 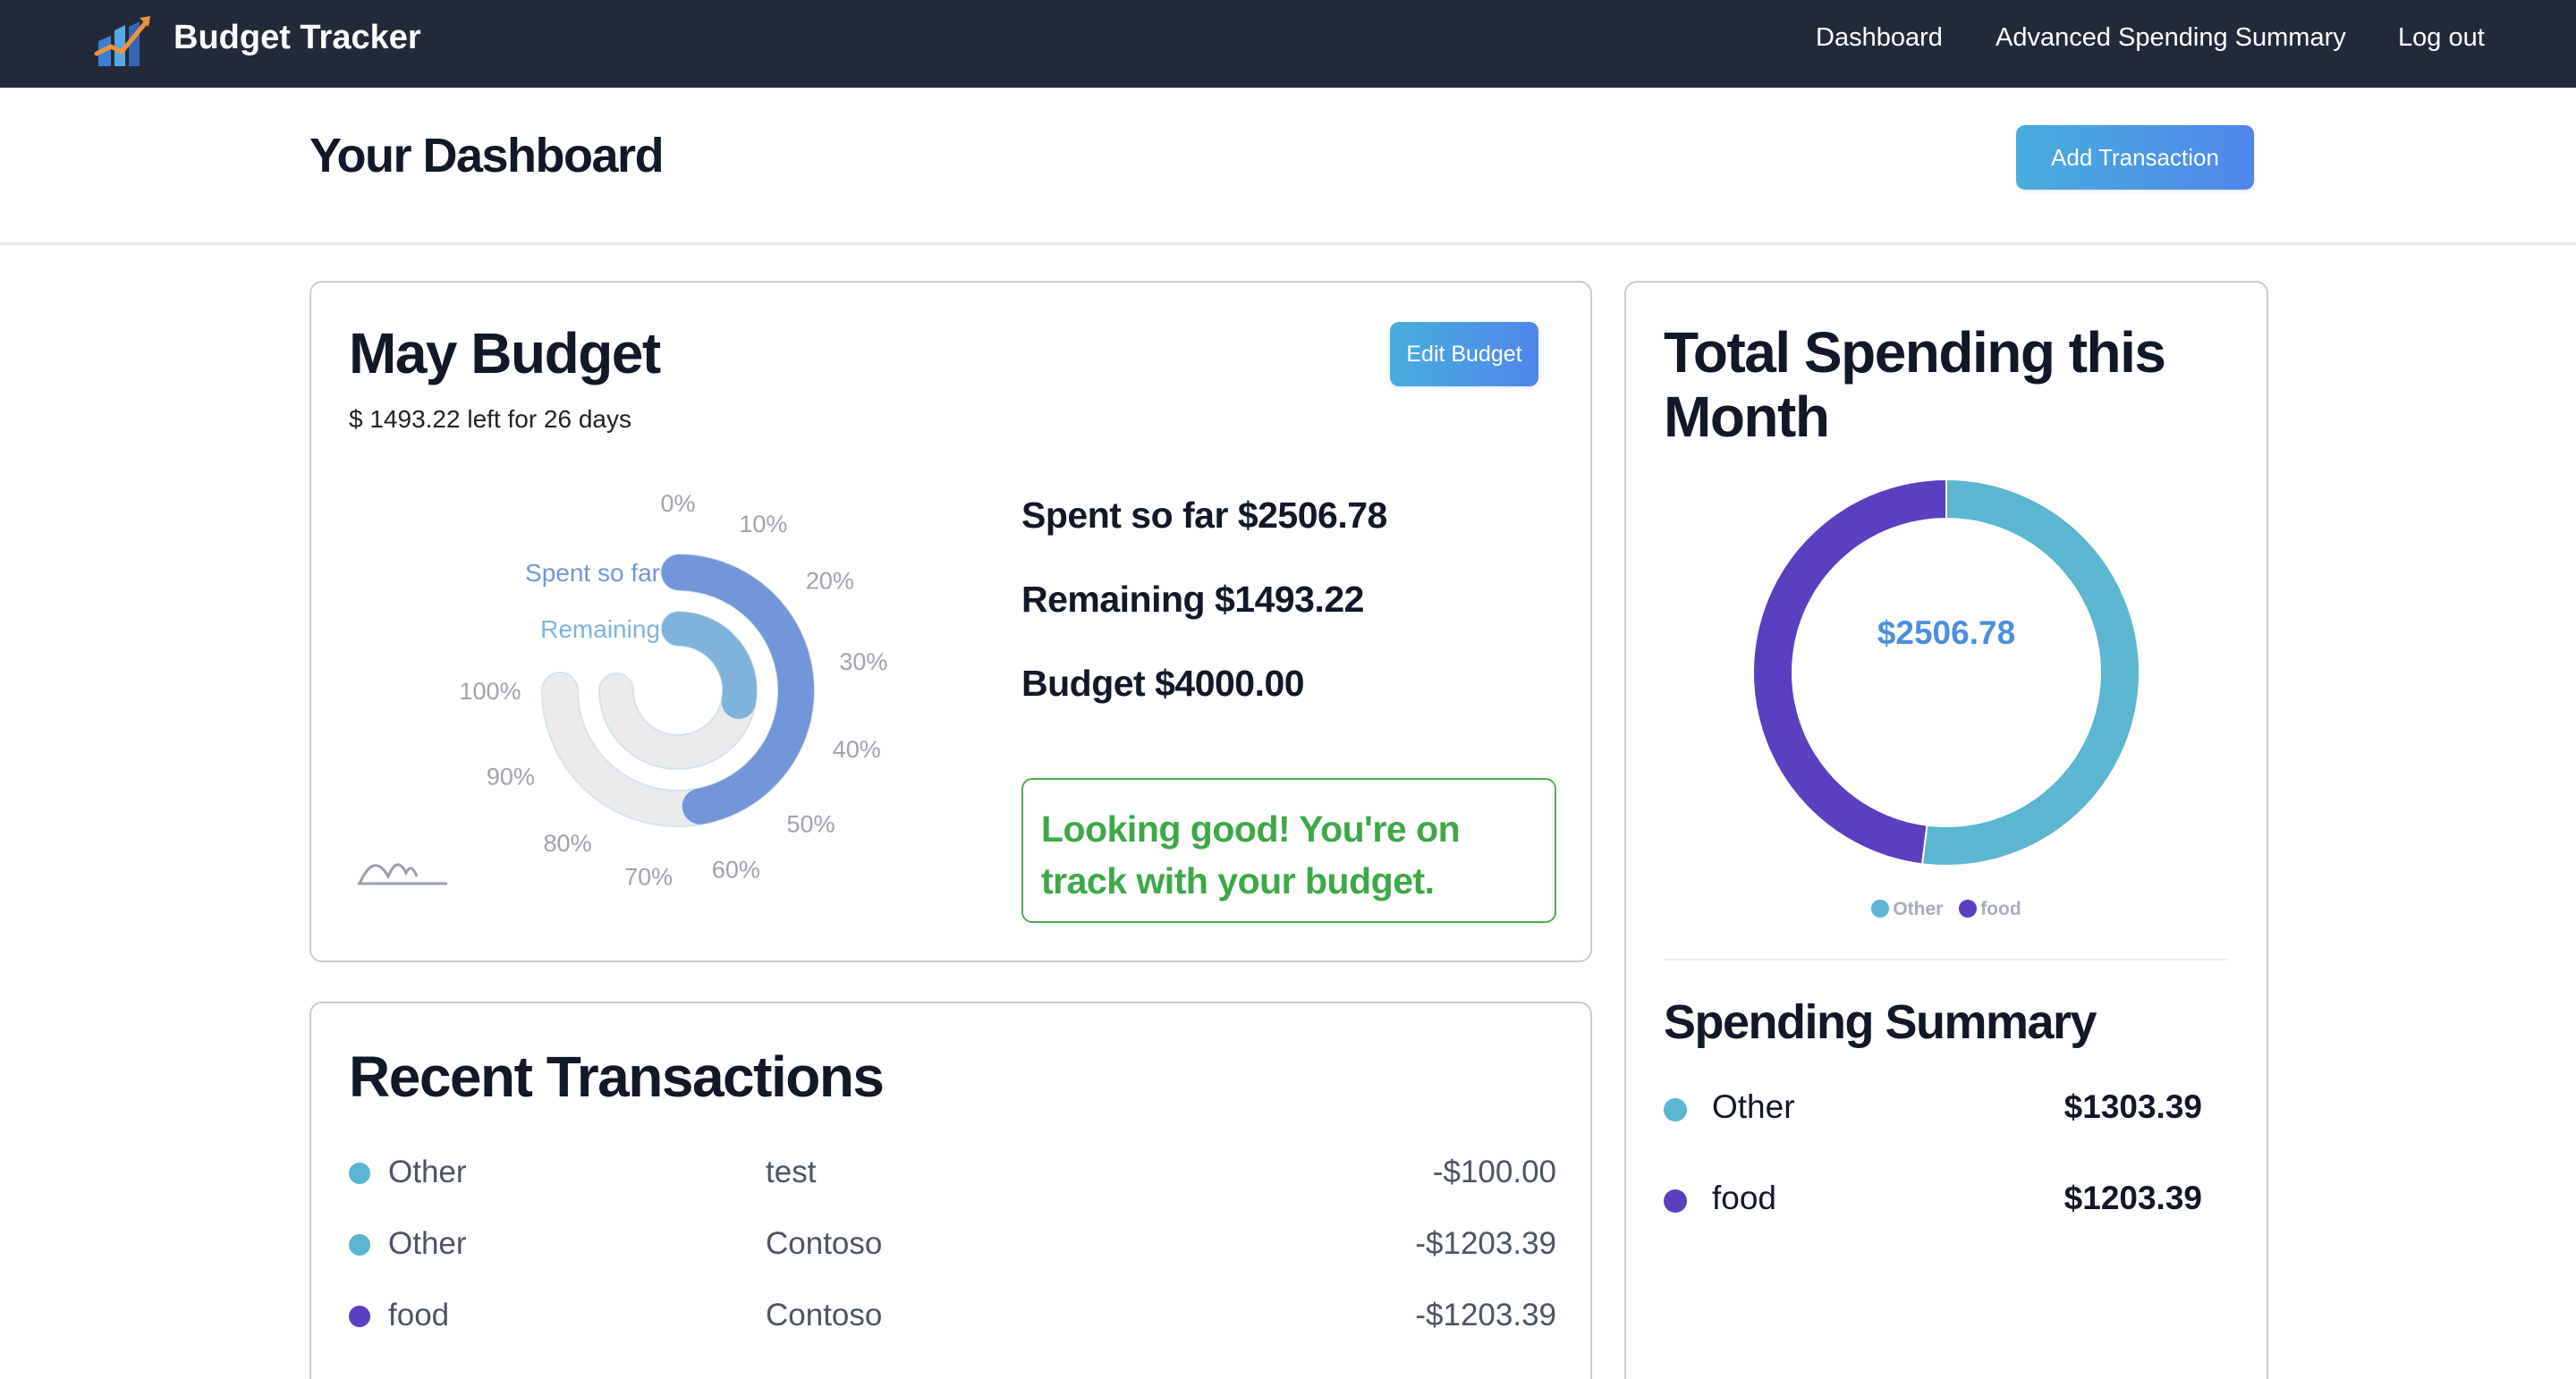 I want to click on donut-slice-other, so click(x=2030, y=672).